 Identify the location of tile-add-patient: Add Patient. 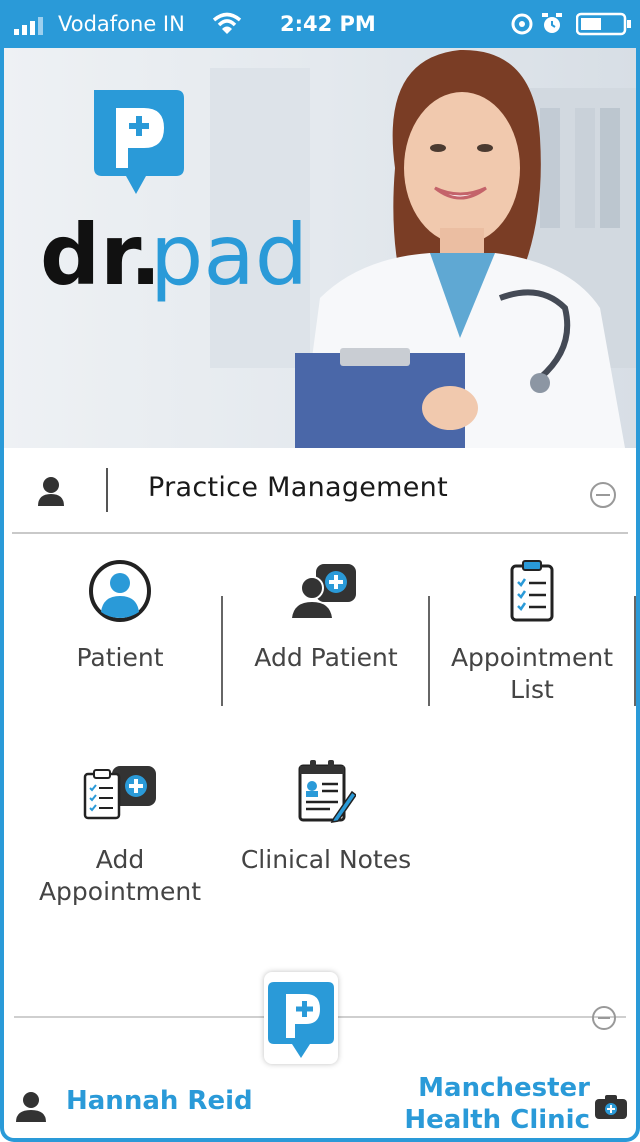
(326, 621).